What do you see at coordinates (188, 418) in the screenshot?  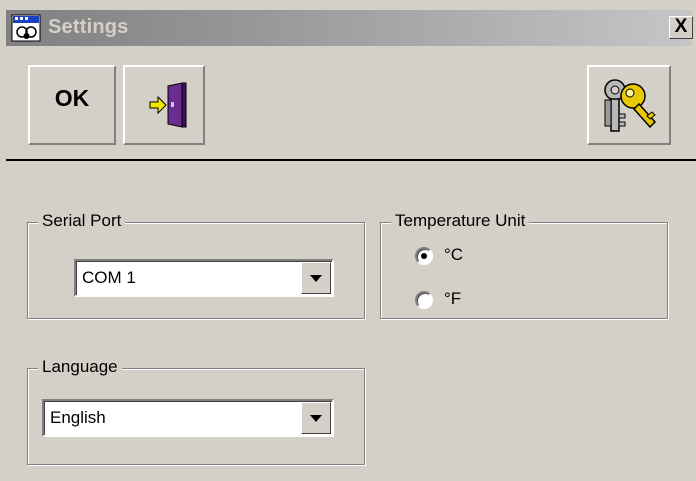 I see `language-select: English` at bounding box center [188, 418].